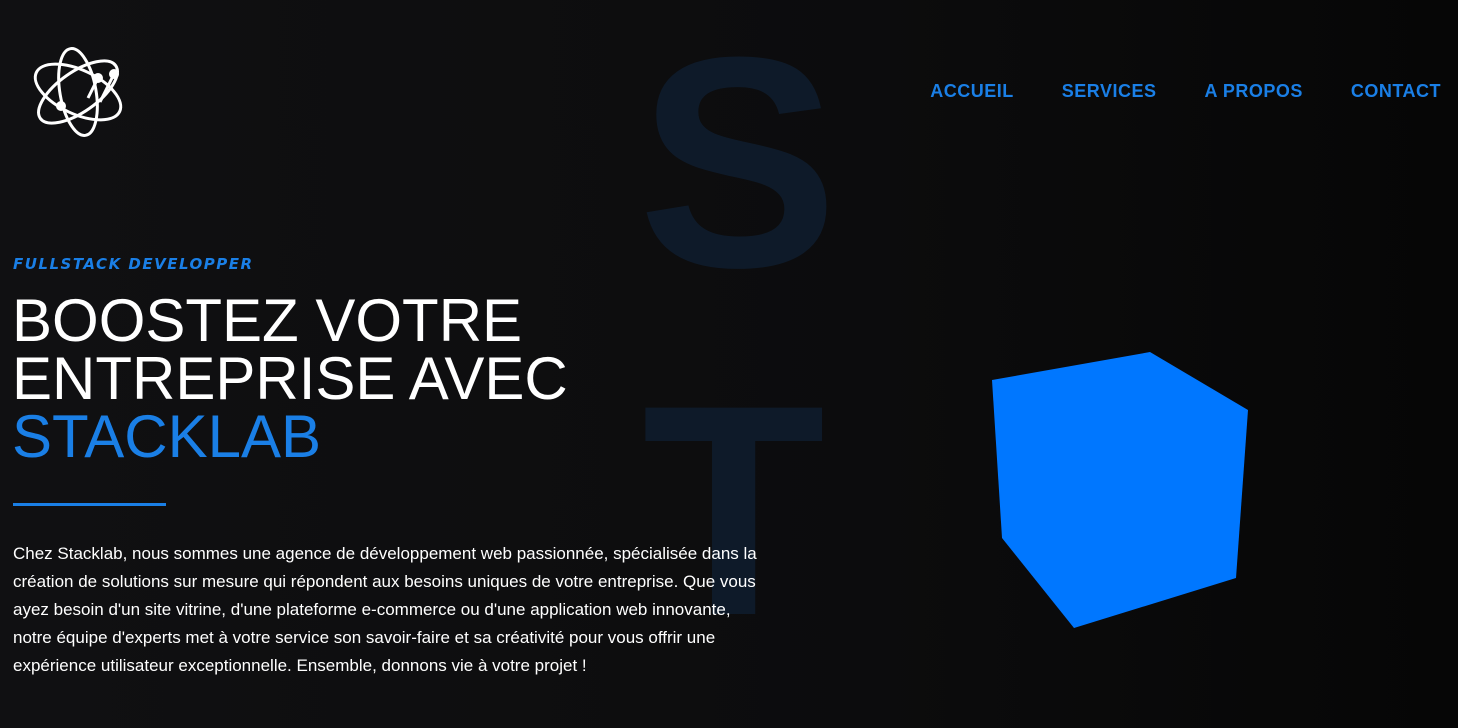 Image resolution: width=1458 pixels, height=728 pixels. I want to click on nav-link-contact: CONTACT, so click(1396, 91).